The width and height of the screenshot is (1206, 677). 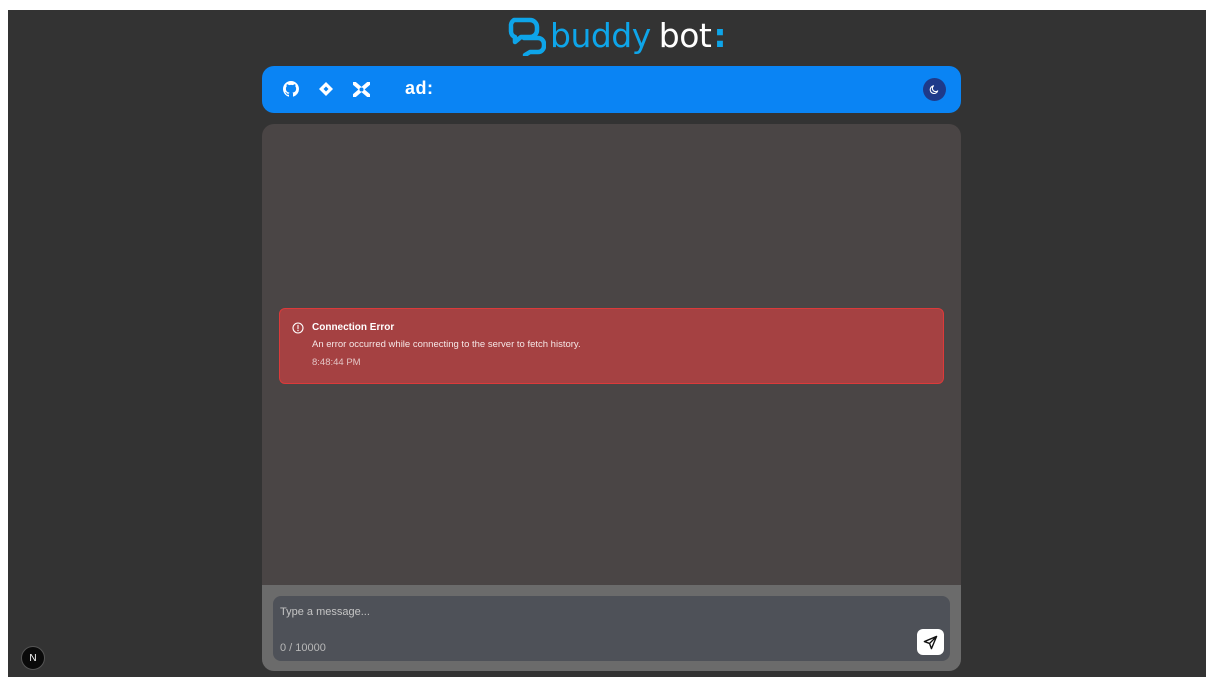 I want to click on chat-bubbles-logo-icon, so click(x=527, y=36).